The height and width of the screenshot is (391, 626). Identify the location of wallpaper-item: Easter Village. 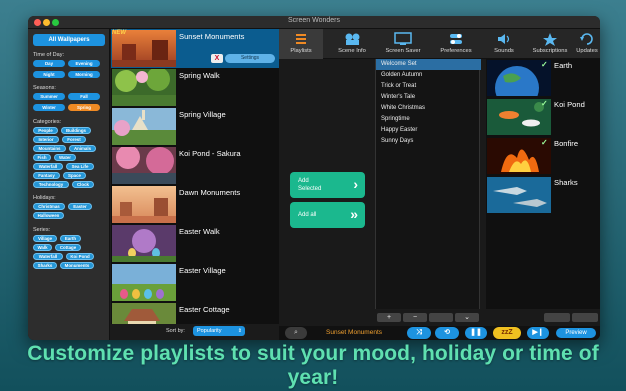
(195, 282).